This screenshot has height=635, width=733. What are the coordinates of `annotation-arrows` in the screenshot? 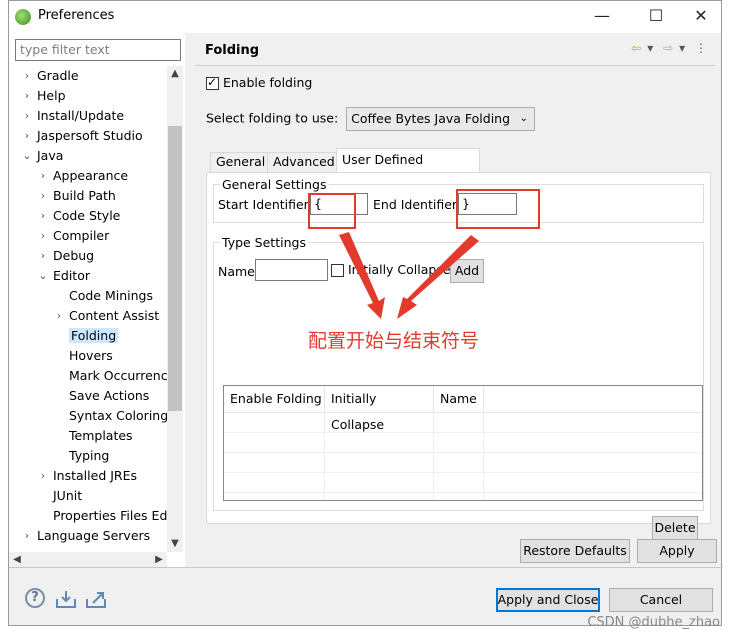 It's located at (409, 275).